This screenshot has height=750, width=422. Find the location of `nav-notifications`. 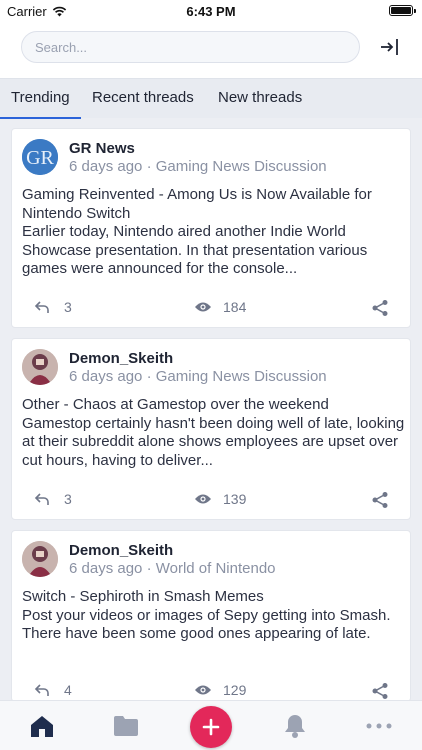

nav-notifications is located at coordinates (295, 726).